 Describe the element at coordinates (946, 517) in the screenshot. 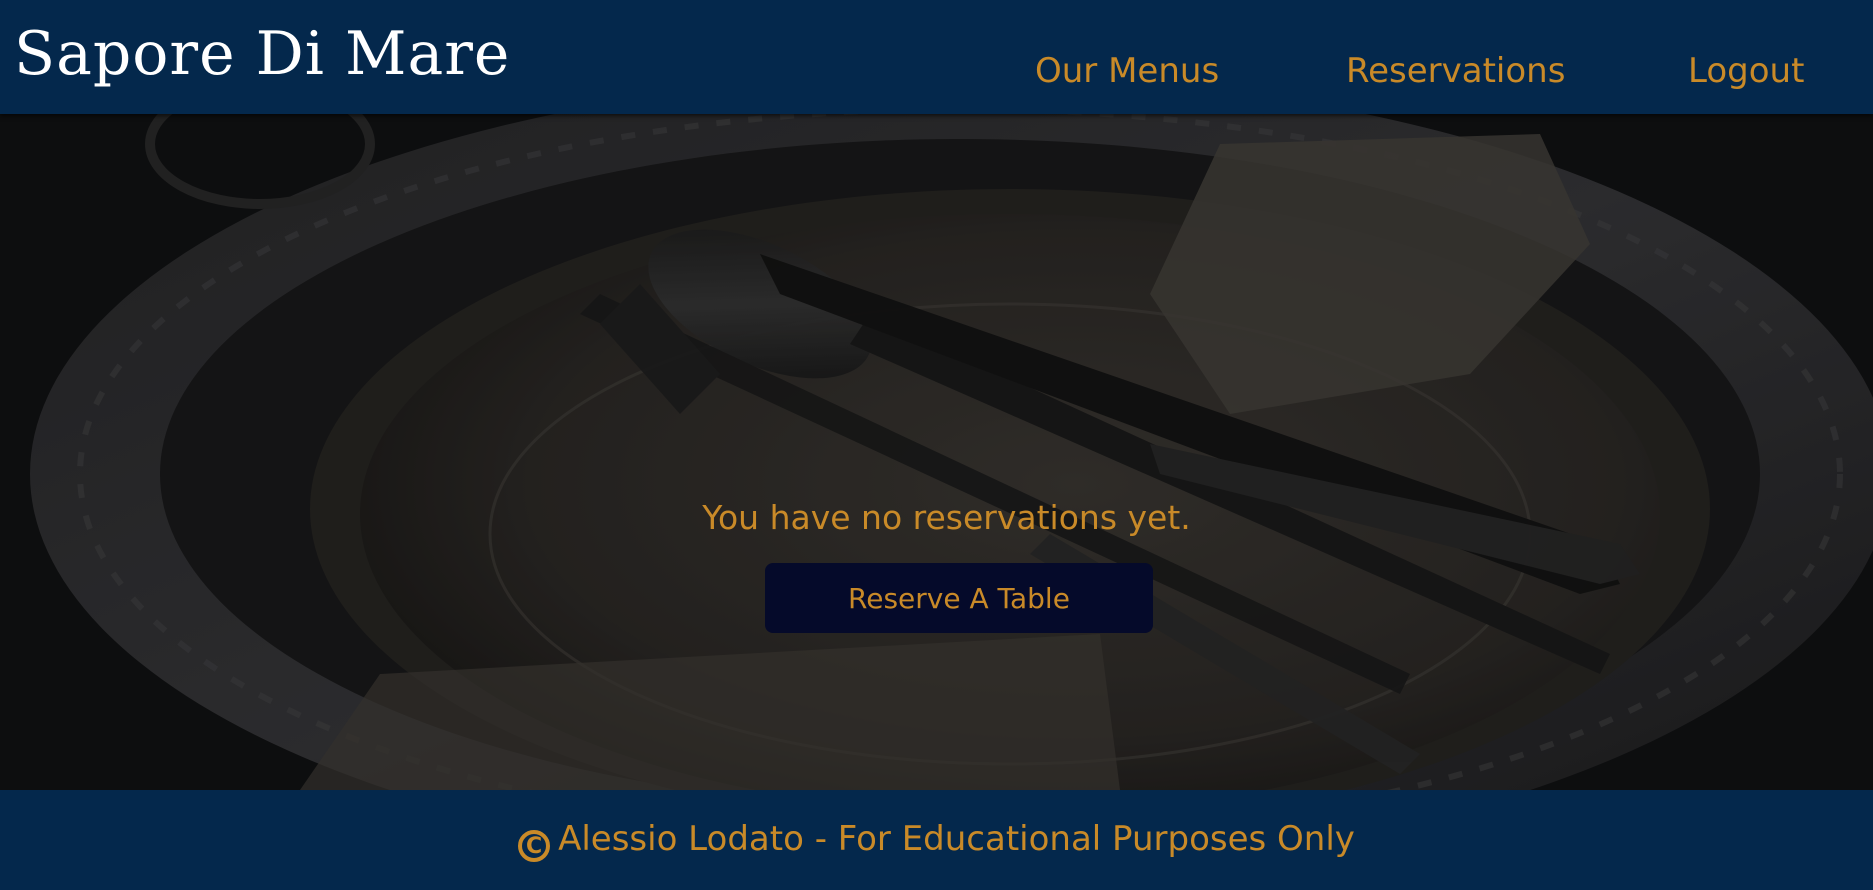

I see `no-reservations-message: You have no reservations yet.` at that location.